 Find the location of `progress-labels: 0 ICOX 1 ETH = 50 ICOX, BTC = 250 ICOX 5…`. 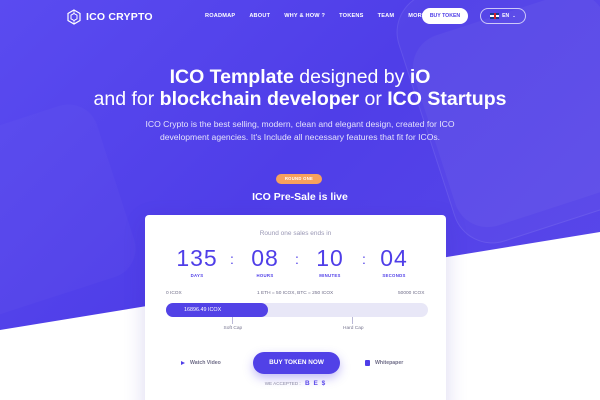

progress-labels: 0 ICOX 1 ETH = 50 ICOX, BTC = 250 ICOX 5… is located at coordinates (295, 295).